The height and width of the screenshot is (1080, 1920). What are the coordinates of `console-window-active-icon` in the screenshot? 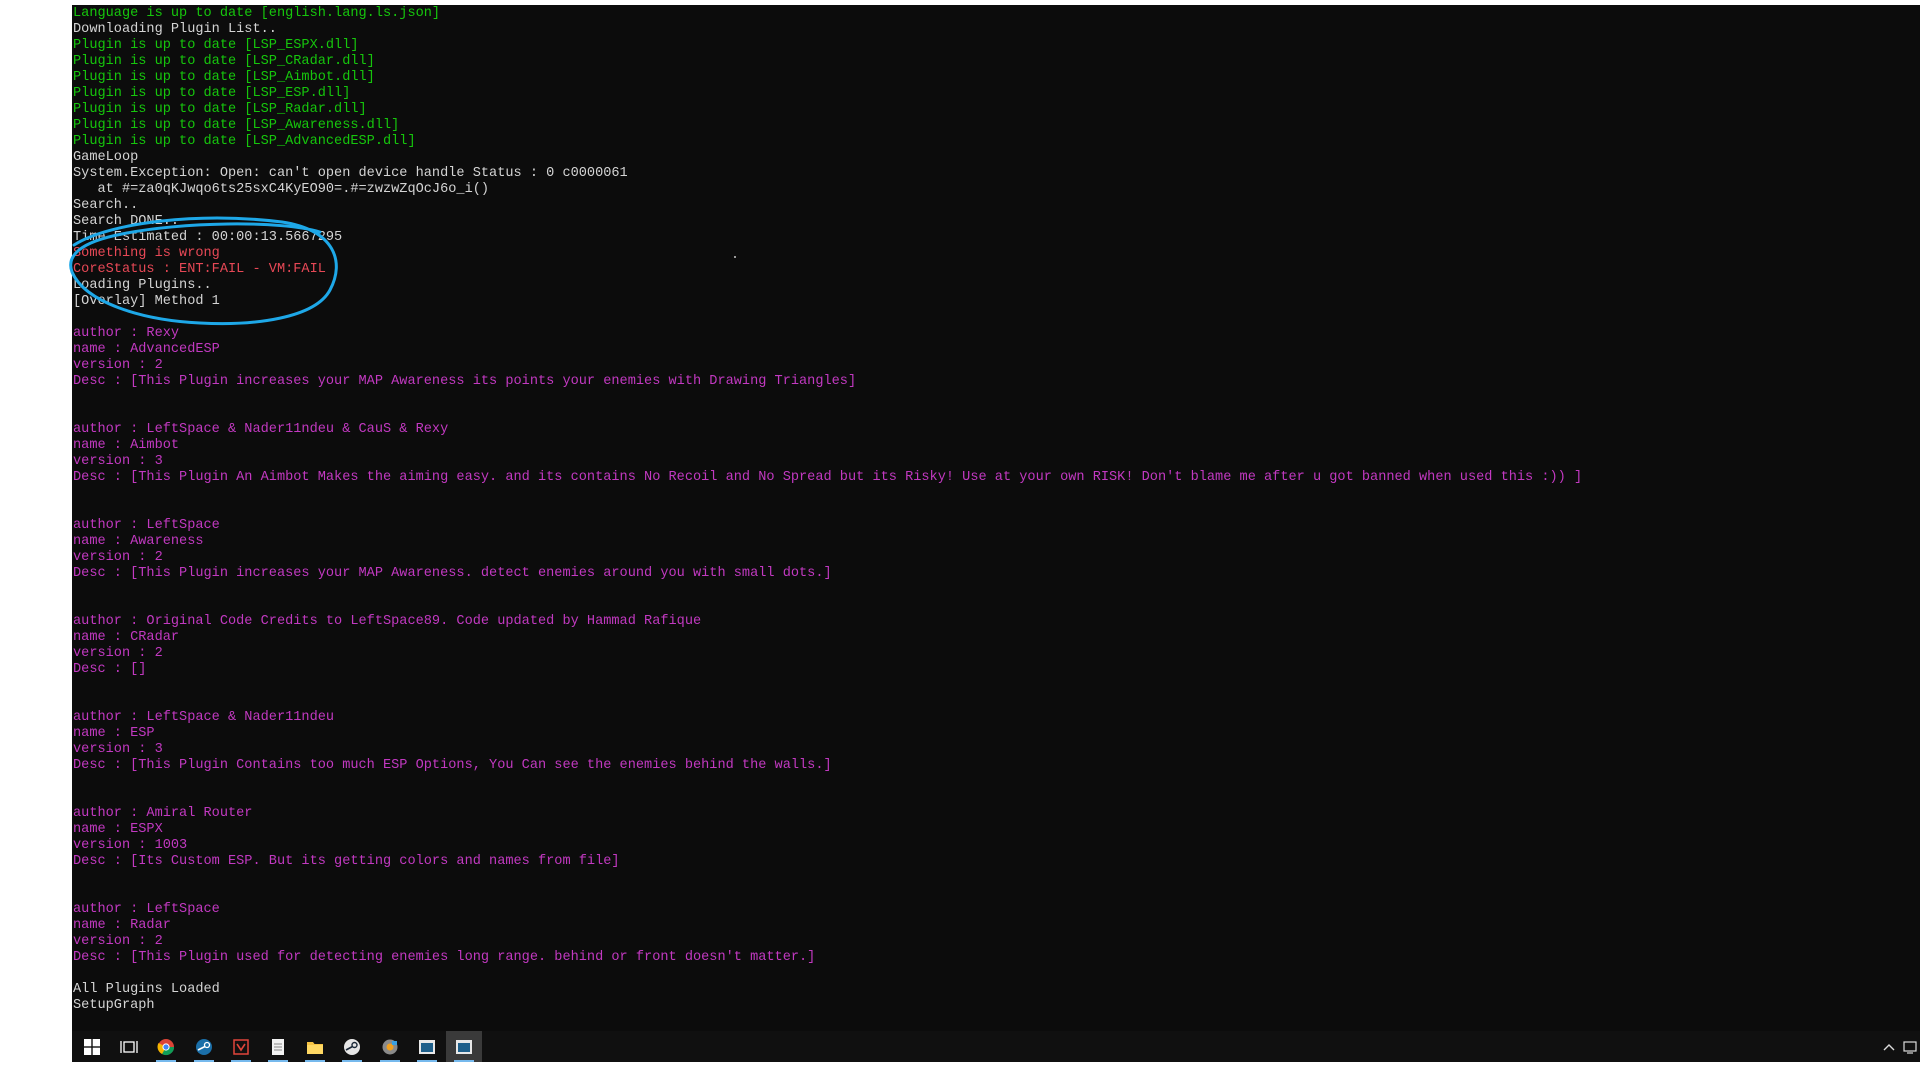 It's located at (464, 1047).